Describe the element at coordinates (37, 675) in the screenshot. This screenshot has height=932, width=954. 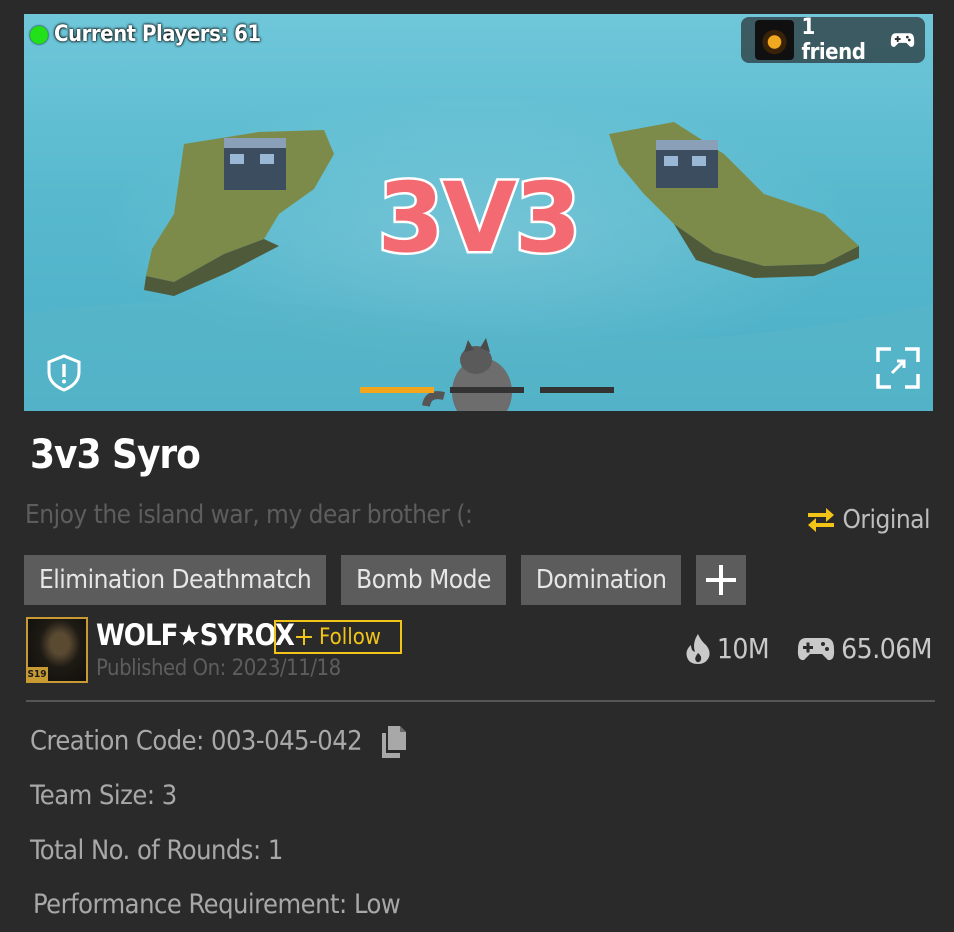
I see `season-badge: S19` at that location.